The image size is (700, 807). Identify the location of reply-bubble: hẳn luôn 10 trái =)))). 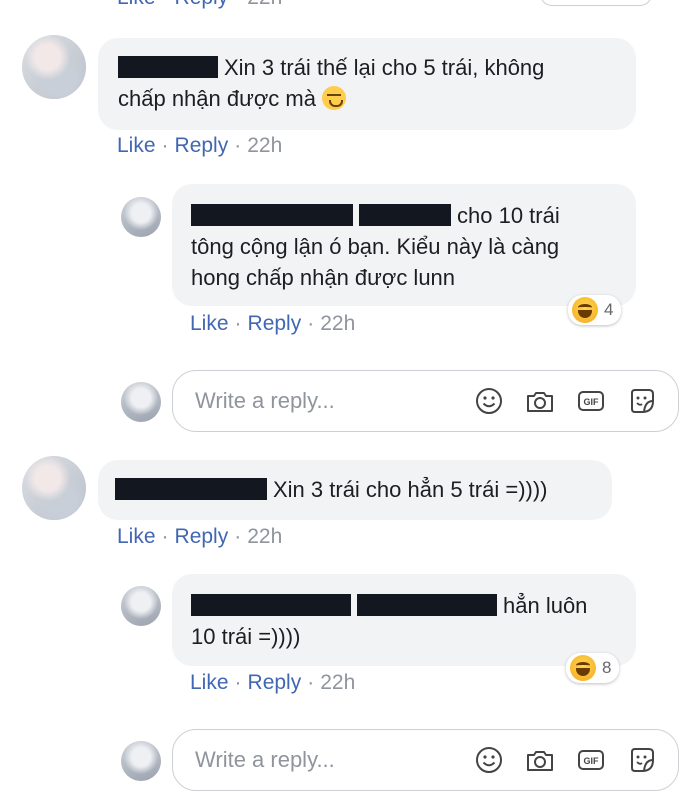
(404, 620).